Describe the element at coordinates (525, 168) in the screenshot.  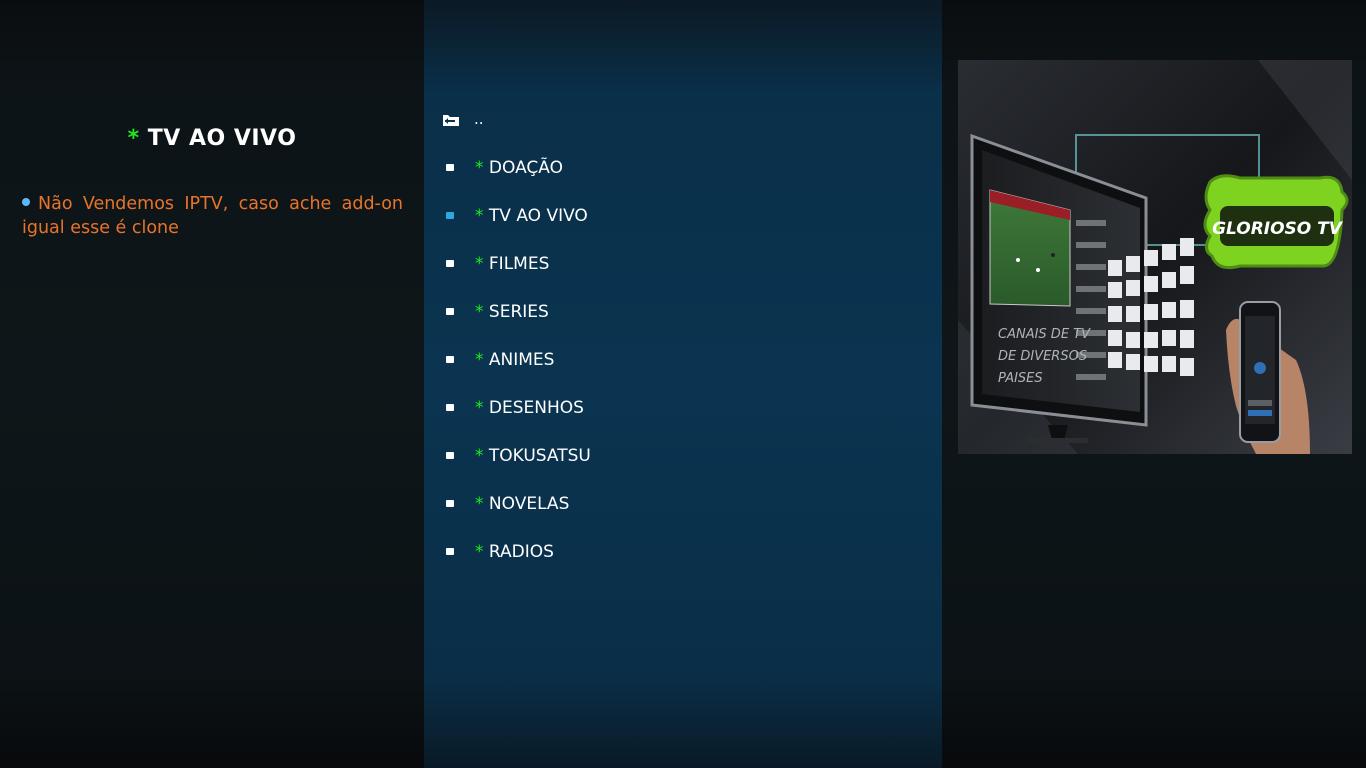
I see `item-text: DOAÇÃO` at that location.